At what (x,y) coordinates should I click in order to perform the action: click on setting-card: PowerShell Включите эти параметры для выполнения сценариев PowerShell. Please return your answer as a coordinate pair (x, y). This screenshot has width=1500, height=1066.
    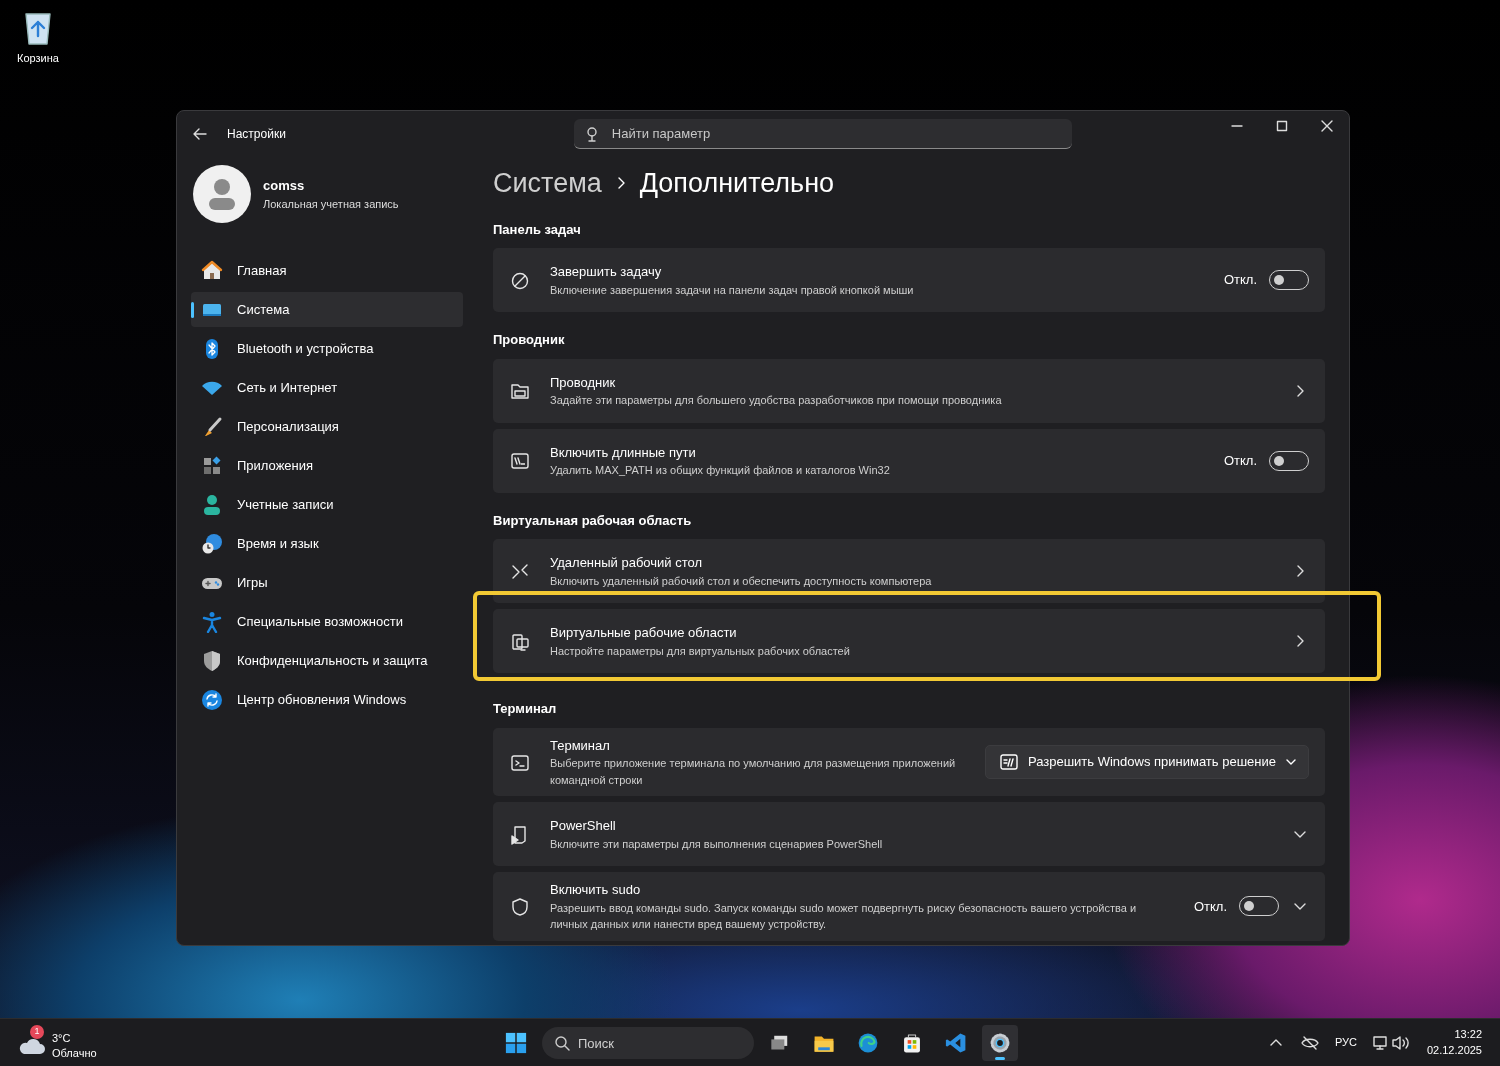
    Looking at the image, I should click on (909, 834).